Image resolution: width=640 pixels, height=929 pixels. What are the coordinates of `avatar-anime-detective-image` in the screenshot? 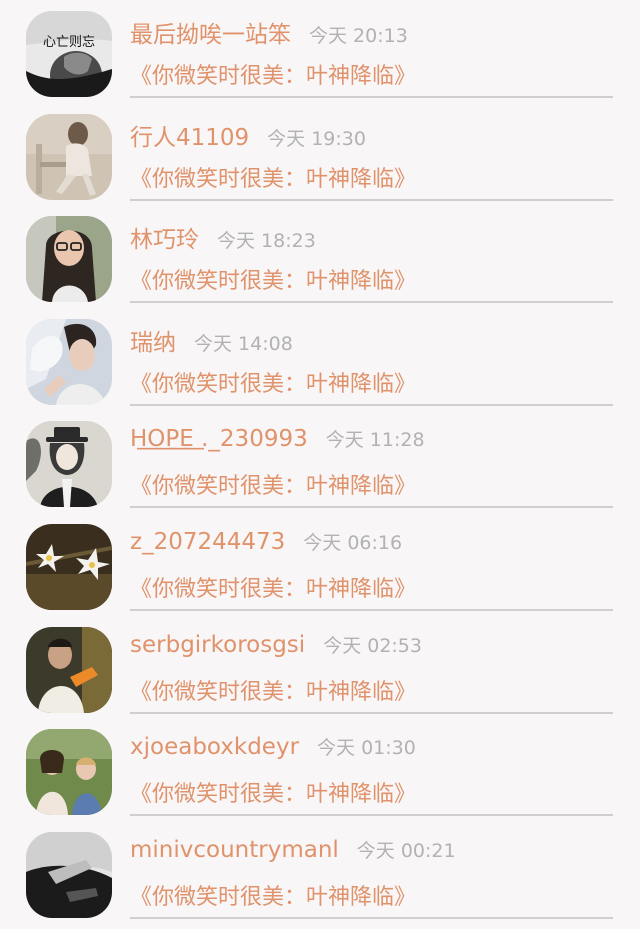 It's located at (69, 464).